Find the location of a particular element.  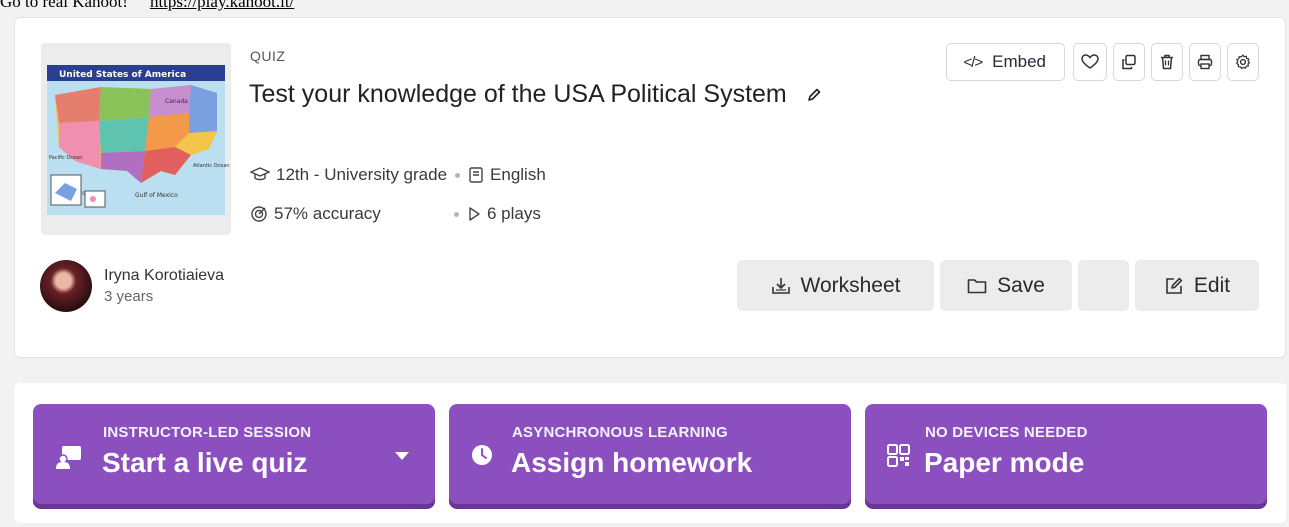

duplicate-button is located at coordinates (1129, 62).